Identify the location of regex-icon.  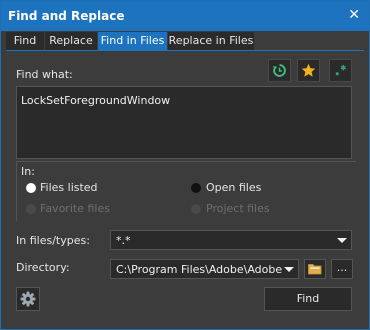
(341, 70).